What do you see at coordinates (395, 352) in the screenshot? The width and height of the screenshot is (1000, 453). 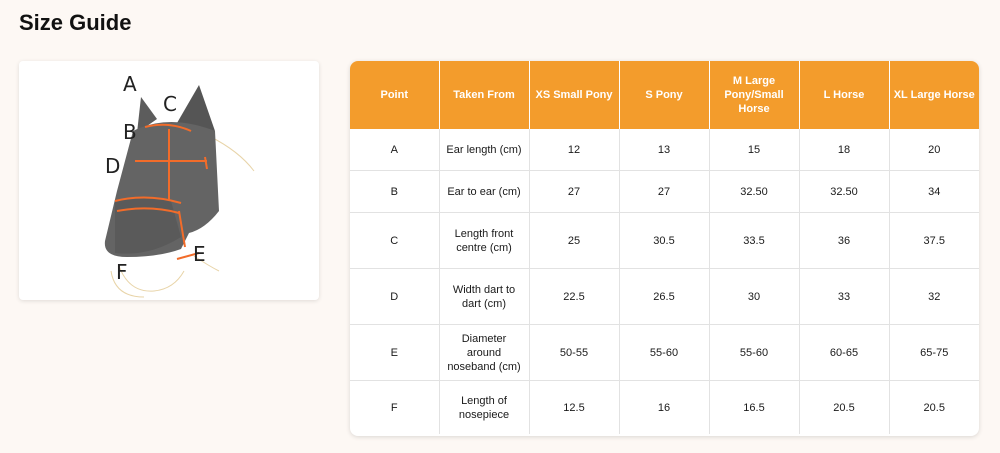 I see `table-cell: E` at bounding box center [395, 352].